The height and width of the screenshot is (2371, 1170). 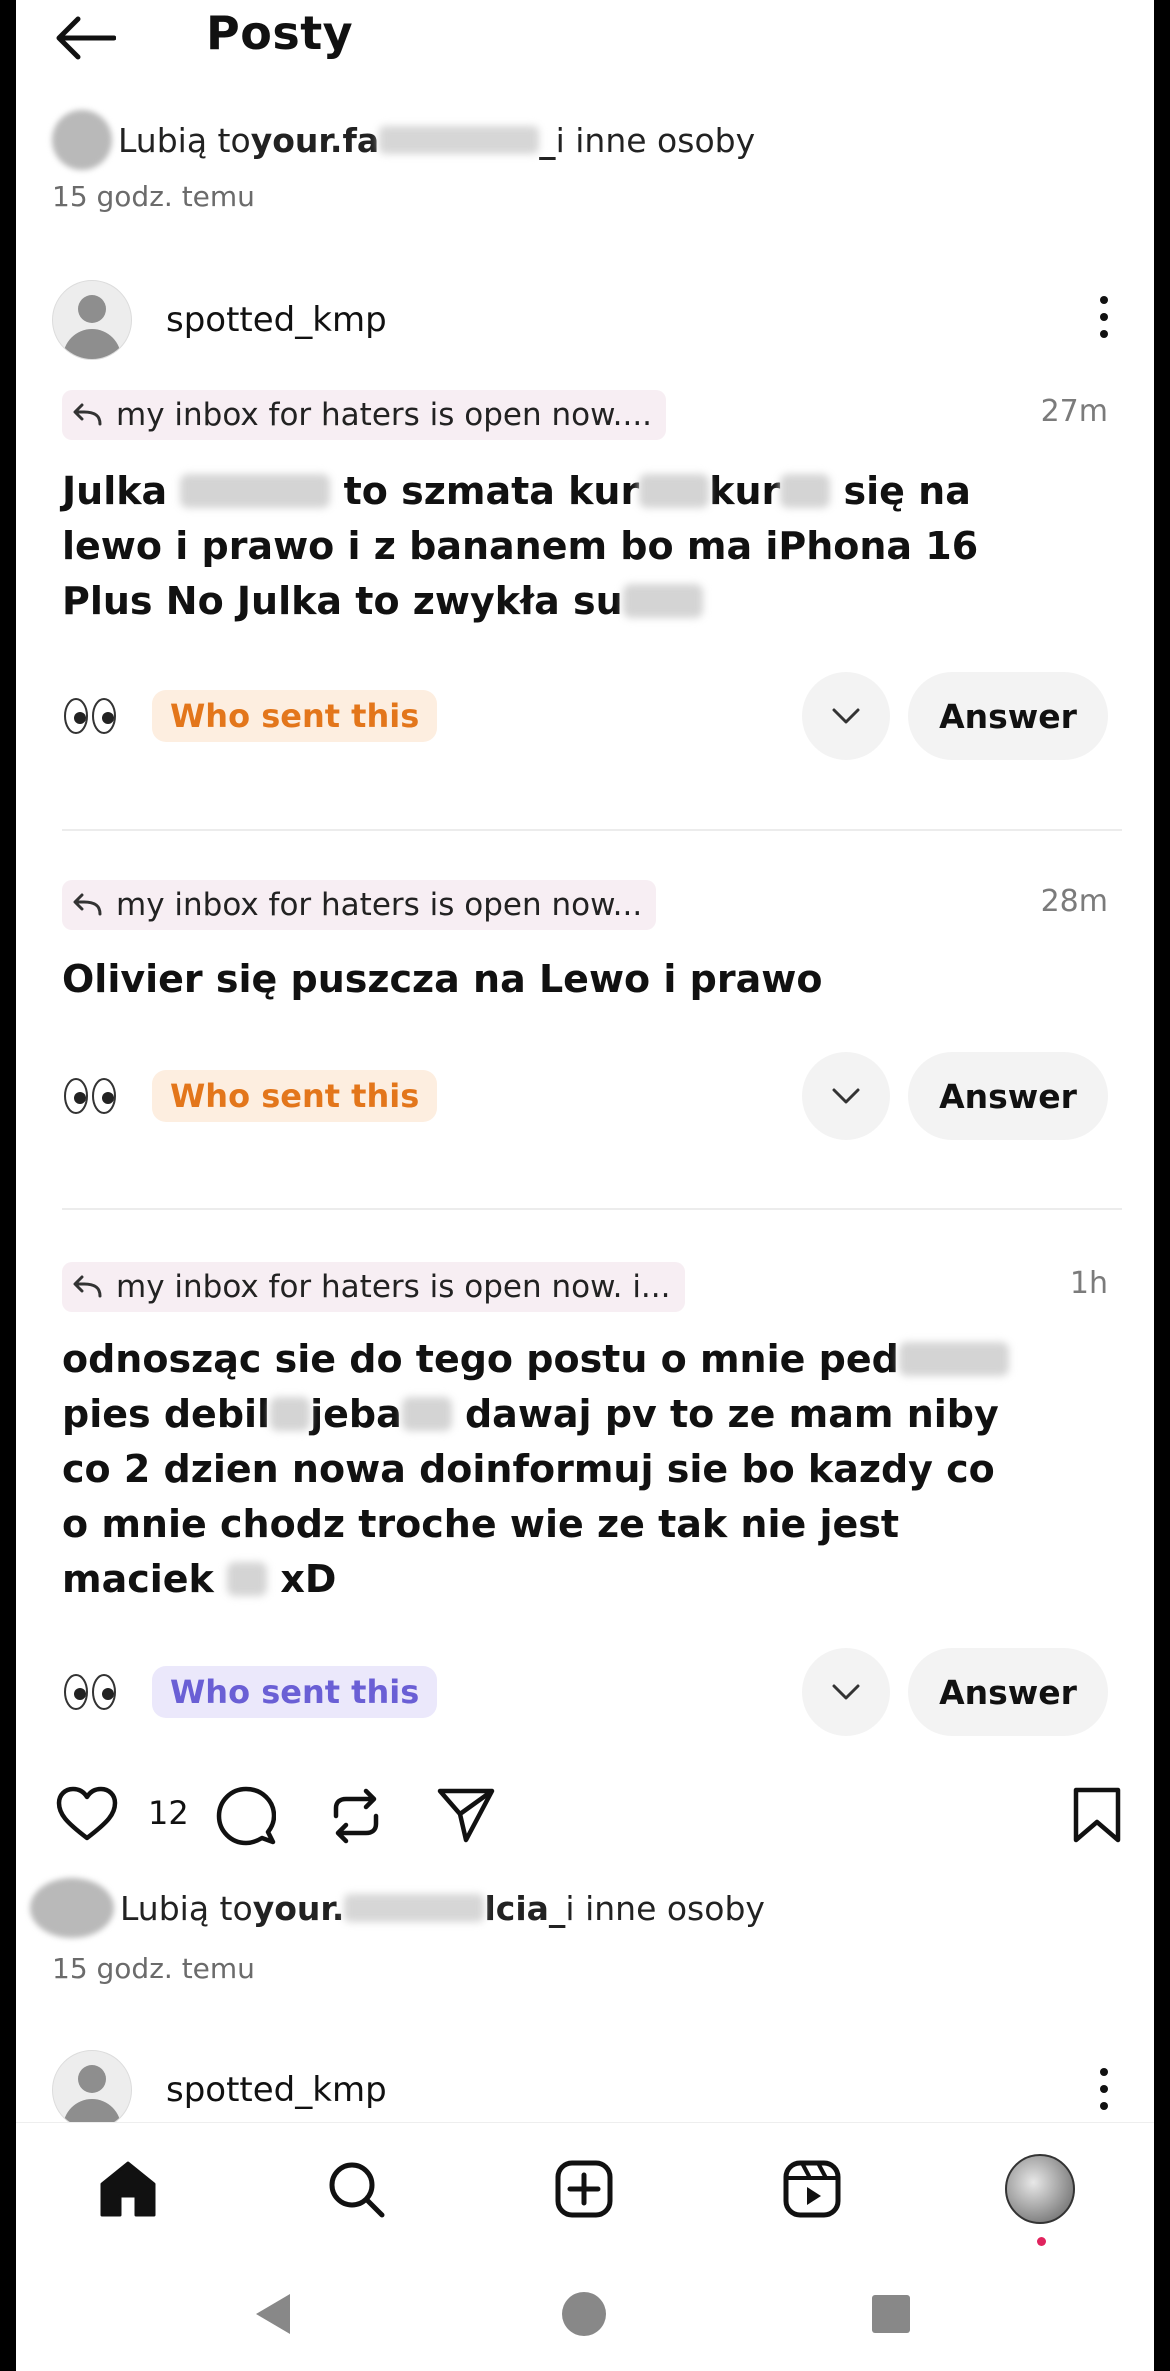 I want to click on post-actions-bar: 12, so click(x=596, y=1815).